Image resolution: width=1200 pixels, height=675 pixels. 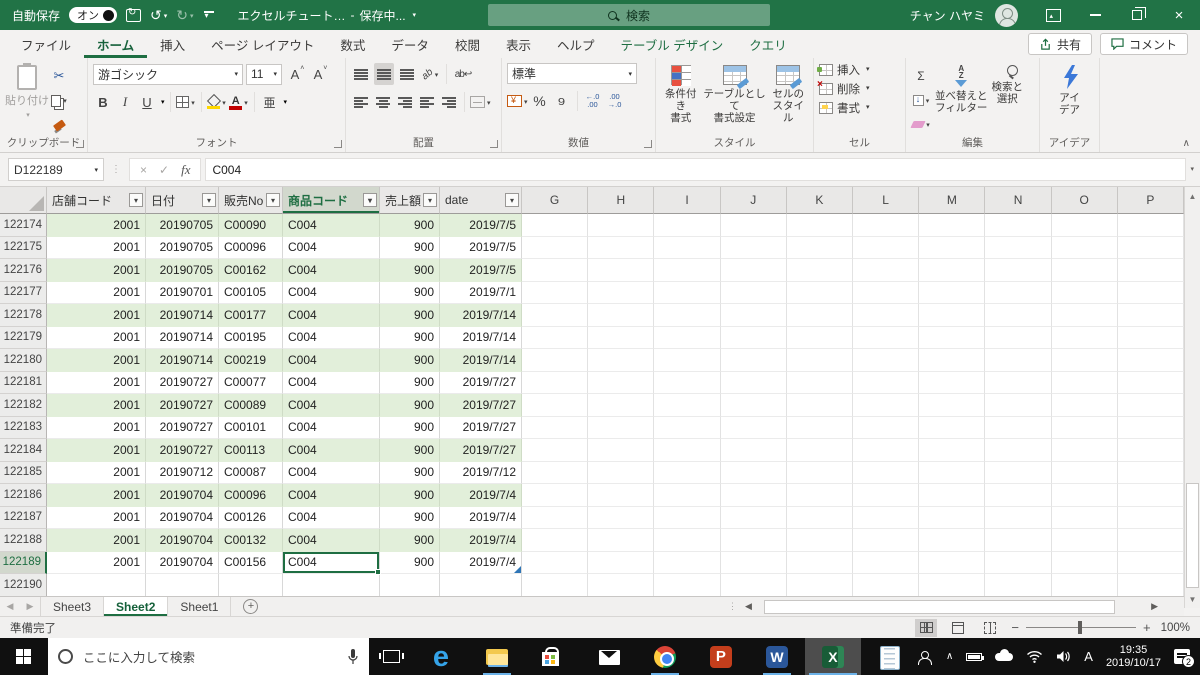 What do you see at coordinates (481, 337) in the screenshot?
I see `grid-cell: 2019/7/14` at bounding box center [481, 337].